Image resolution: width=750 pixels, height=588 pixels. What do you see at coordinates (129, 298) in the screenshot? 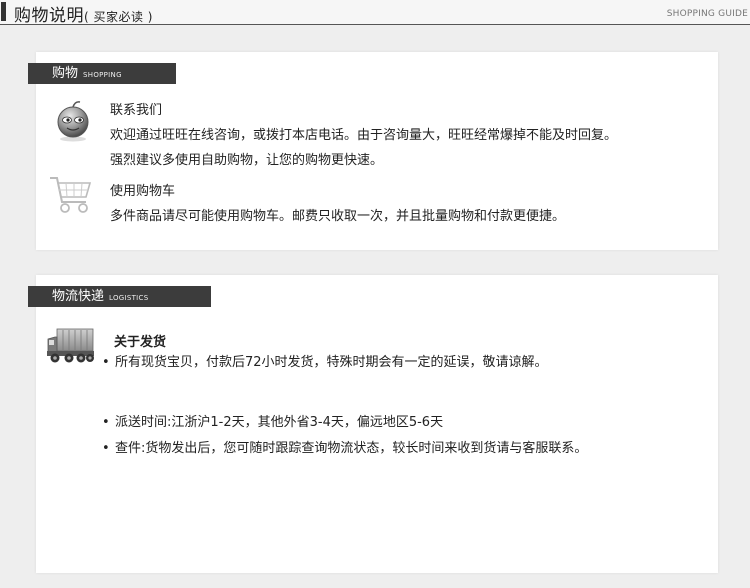
I see `logistics-tab-english: LOGISTICS` at bounding box center [129, 298].